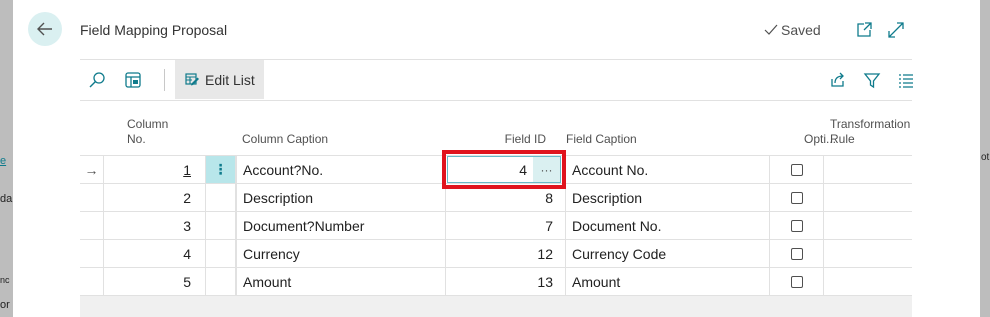 This screenshot has width=990, height=317. I want to click on column-no-cell: 3, so click(155, 226).